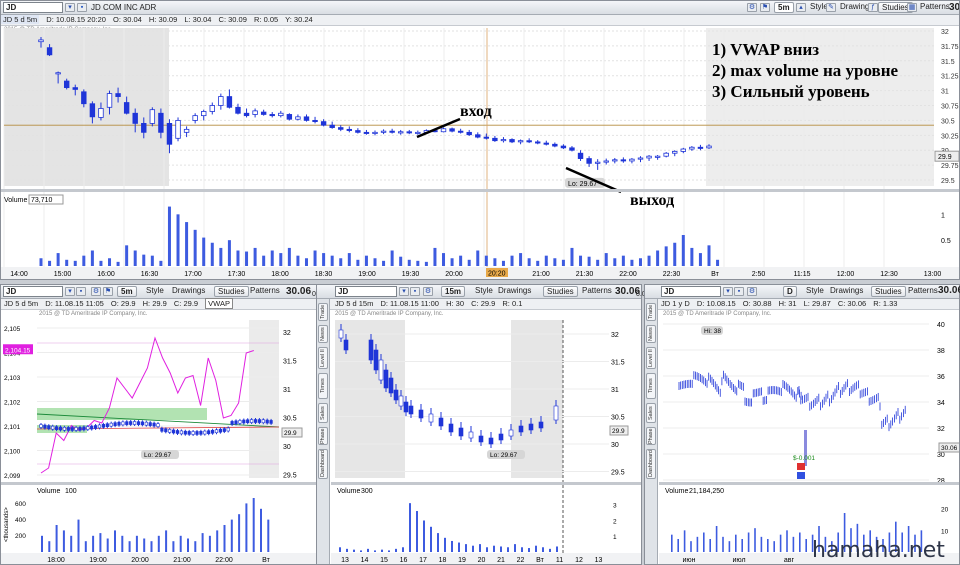 This screenshot has height=565, width=960. I want to click on time-tick-label: 11, so click(559, 560).